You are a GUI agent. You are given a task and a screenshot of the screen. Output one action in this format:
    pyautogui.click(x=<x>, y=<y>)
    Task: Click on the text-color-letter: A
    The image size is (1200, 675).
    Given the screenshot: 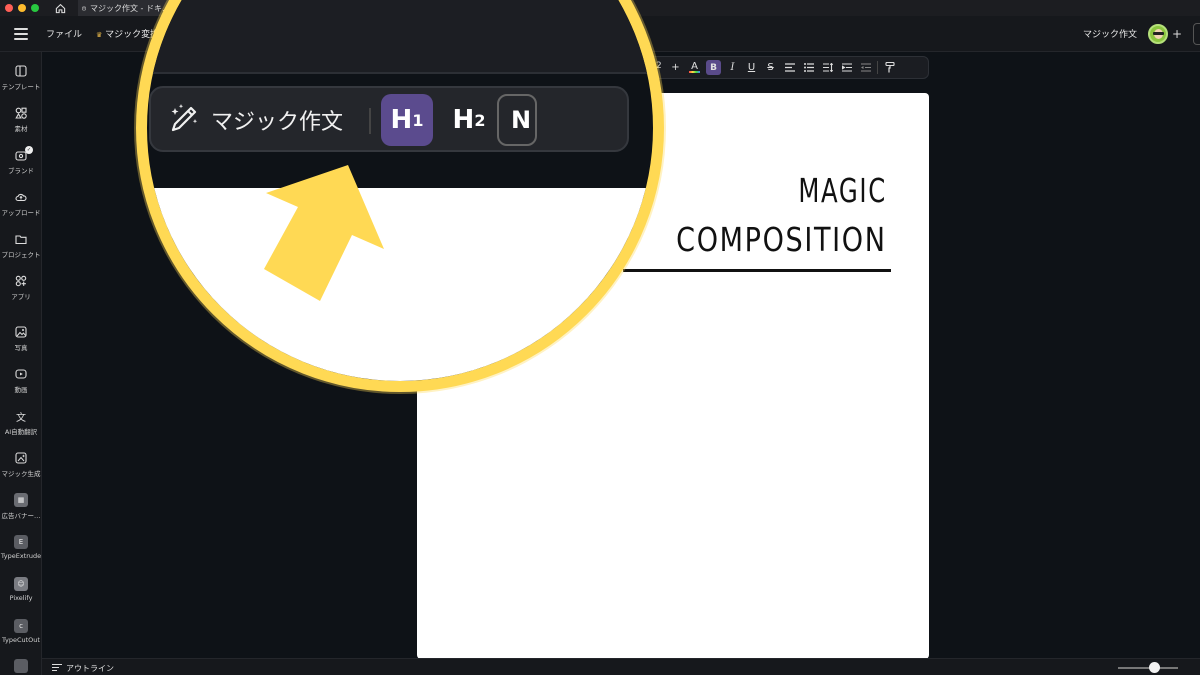 What is the action you would take?
    pyautogui.click(x=694, y=66)
    